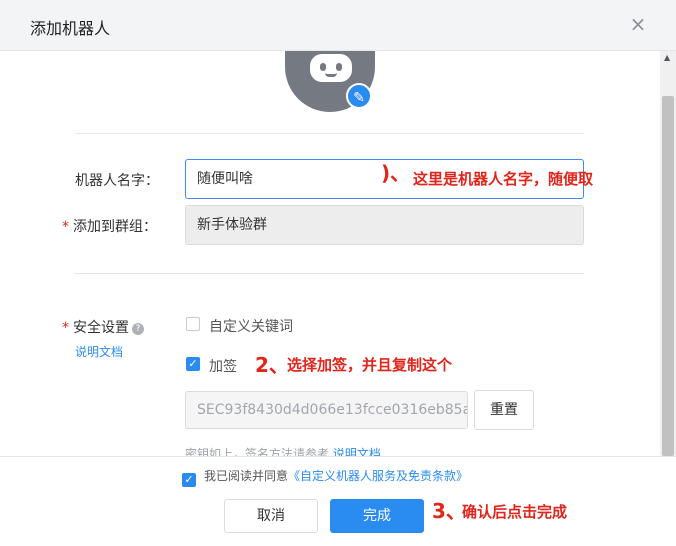 This screenshot has width=676, height=546. Describe the element at coordinates (357, 451) in the screenshot. I see `hint-doc-link: 说明文档` at that location.